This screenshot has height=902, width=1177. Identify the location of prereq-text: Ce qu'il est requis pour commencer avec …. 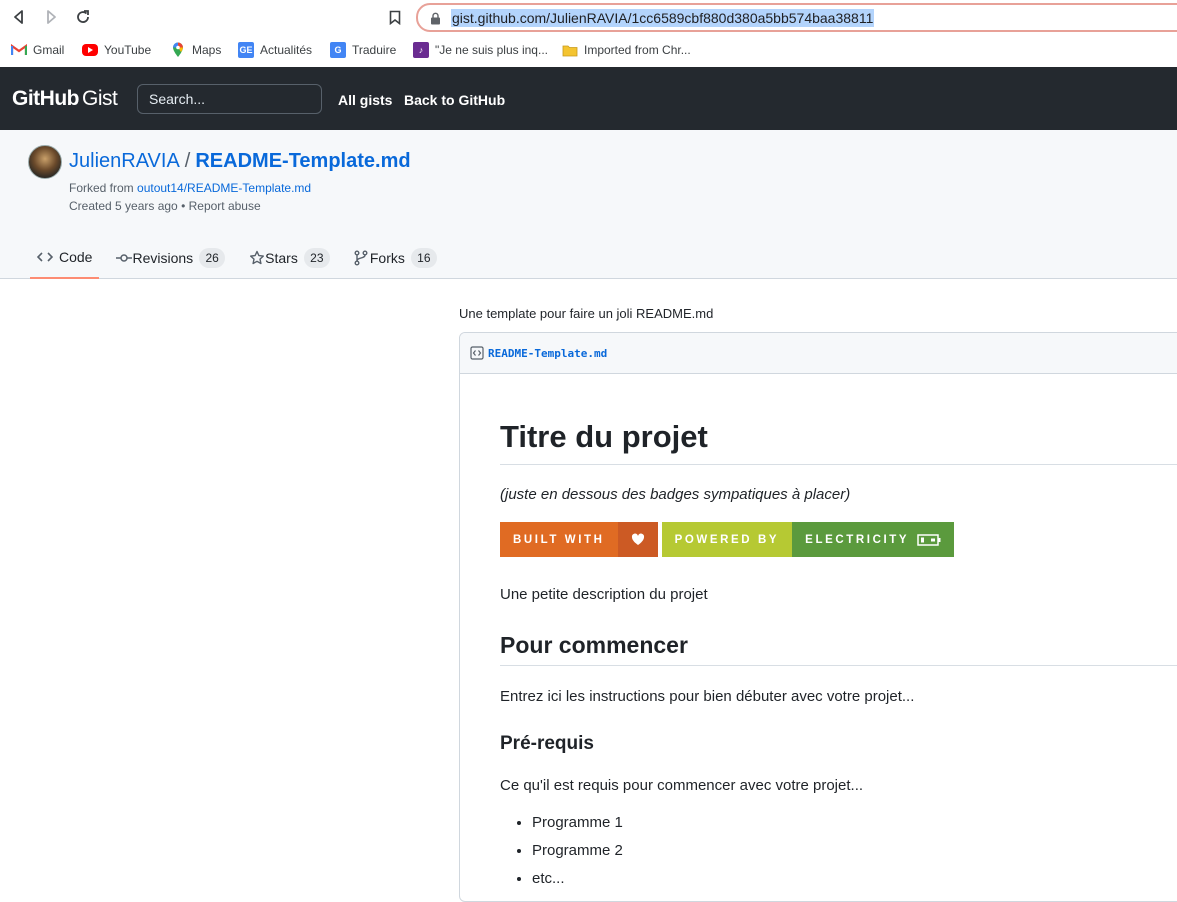
(682, 785).